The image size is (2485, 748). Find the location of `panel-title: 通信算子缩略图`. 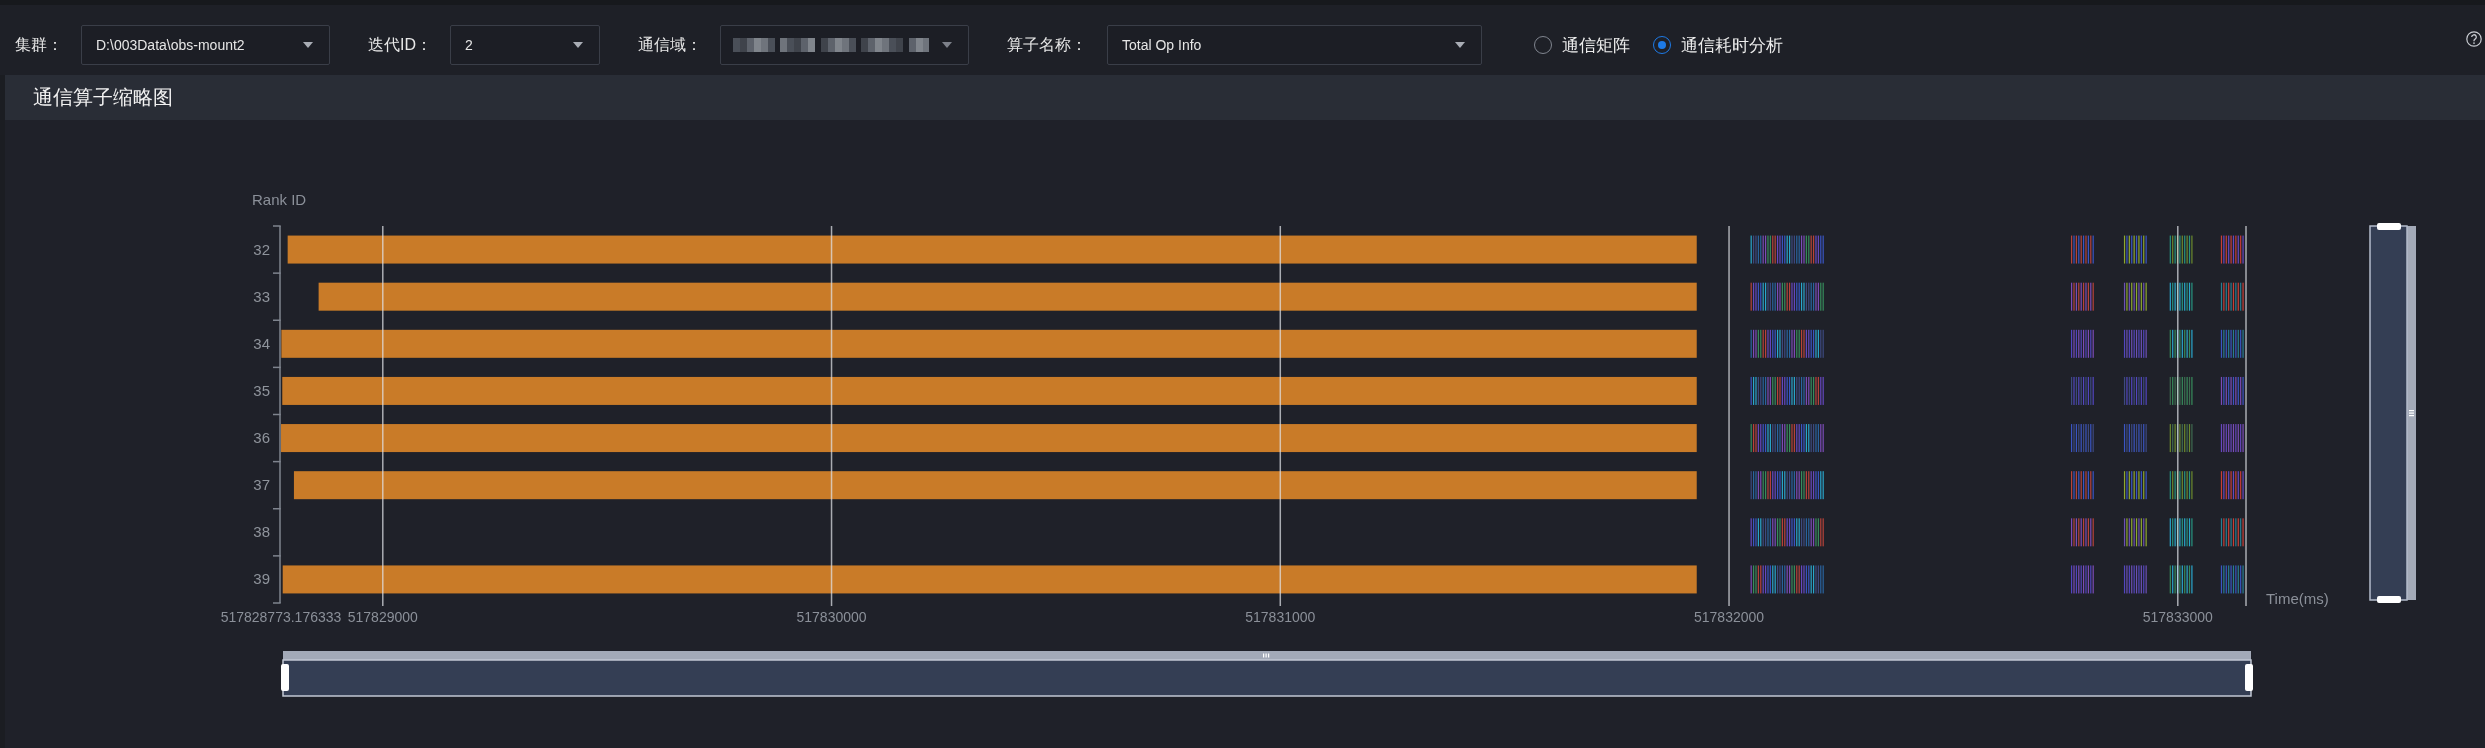

panel-title: 通信算子缩略图 is located at coordinates (103, 97).